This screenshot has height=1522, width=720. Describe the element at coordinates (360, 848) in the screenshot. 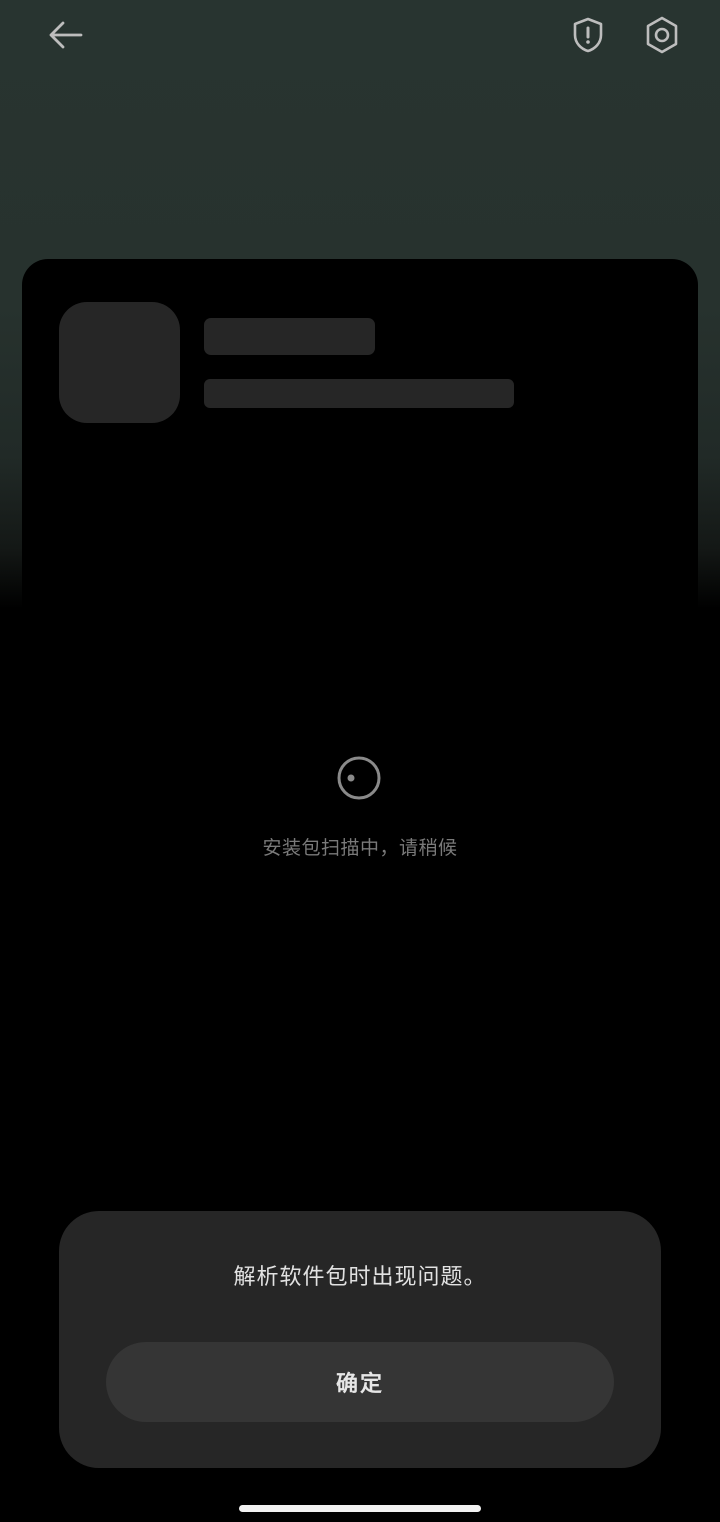

I see `scanning-status-text: 安装包扫描中，请稍候` at that location.